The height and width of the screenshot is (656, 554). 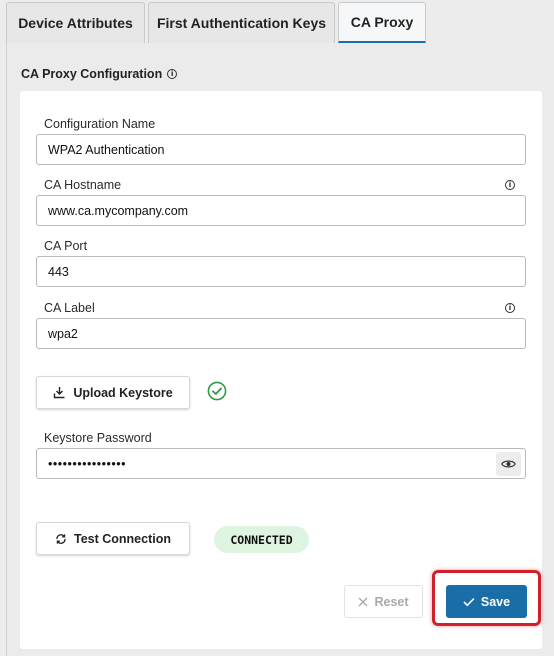 What do you see at coordinates (281, 333) in the screenshot?
I see `ca-label-input: wpa2` at bounding box center [281, 333].